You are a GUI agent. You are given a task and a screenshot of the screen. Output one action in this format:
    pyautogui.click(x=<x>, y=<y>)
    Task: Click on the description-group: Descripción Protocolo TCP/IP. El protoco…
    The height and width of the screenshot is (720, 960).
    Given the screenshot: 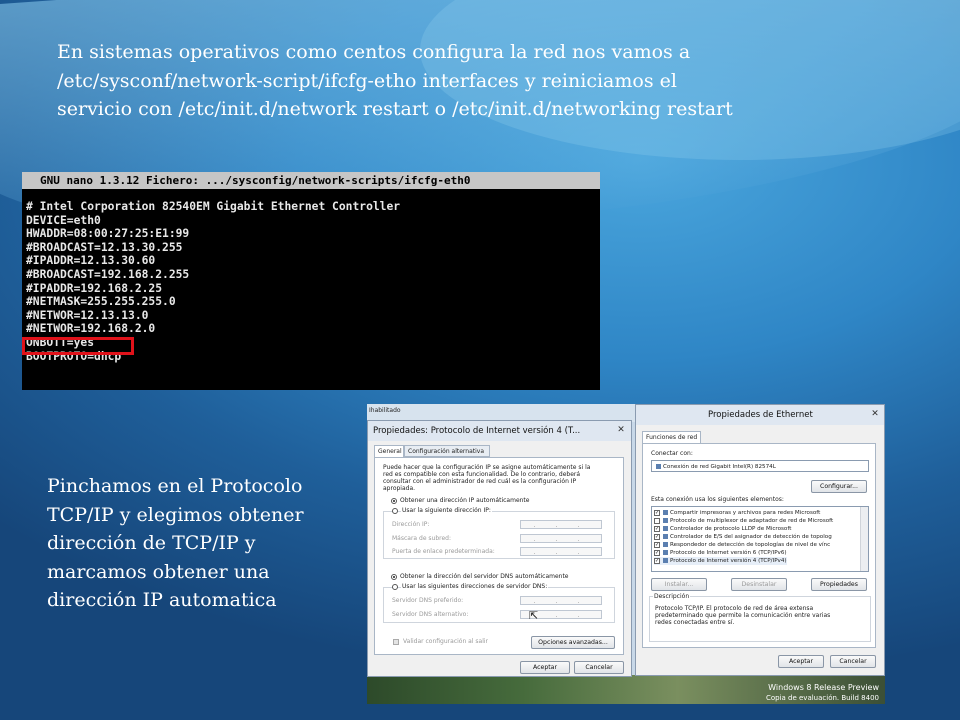 What is the action you would take?
    pyautogui.click(x=760, y=617)
    